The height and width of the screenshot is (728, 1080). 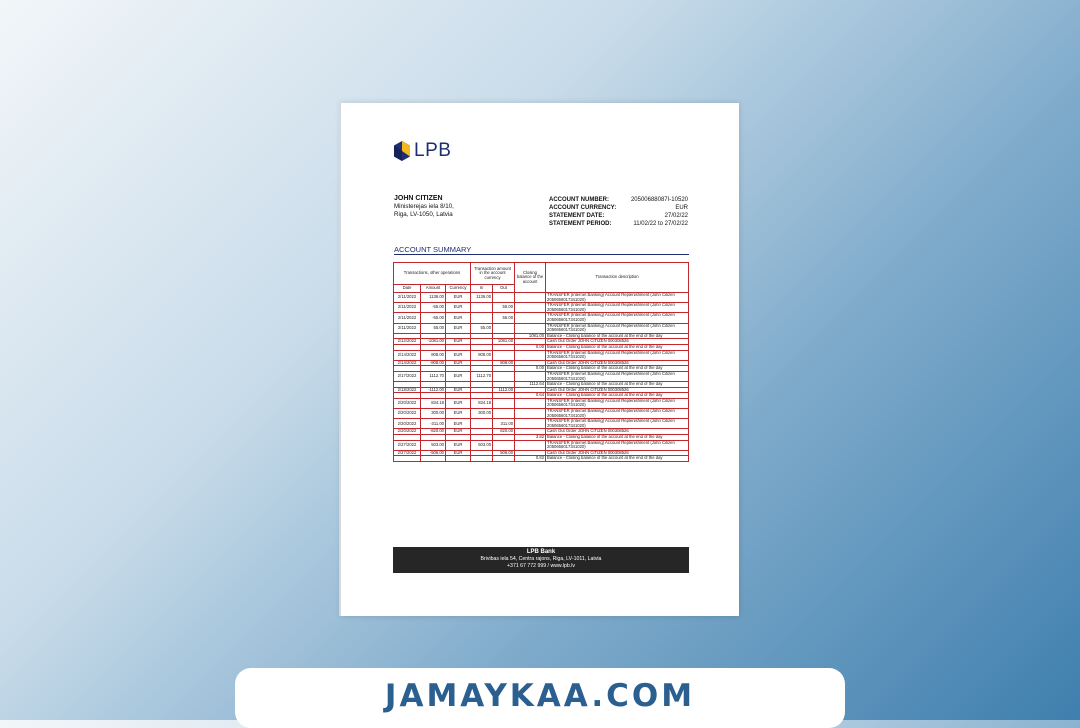 I want to click on cell-in: 300.00, so click(x=482, y=414).